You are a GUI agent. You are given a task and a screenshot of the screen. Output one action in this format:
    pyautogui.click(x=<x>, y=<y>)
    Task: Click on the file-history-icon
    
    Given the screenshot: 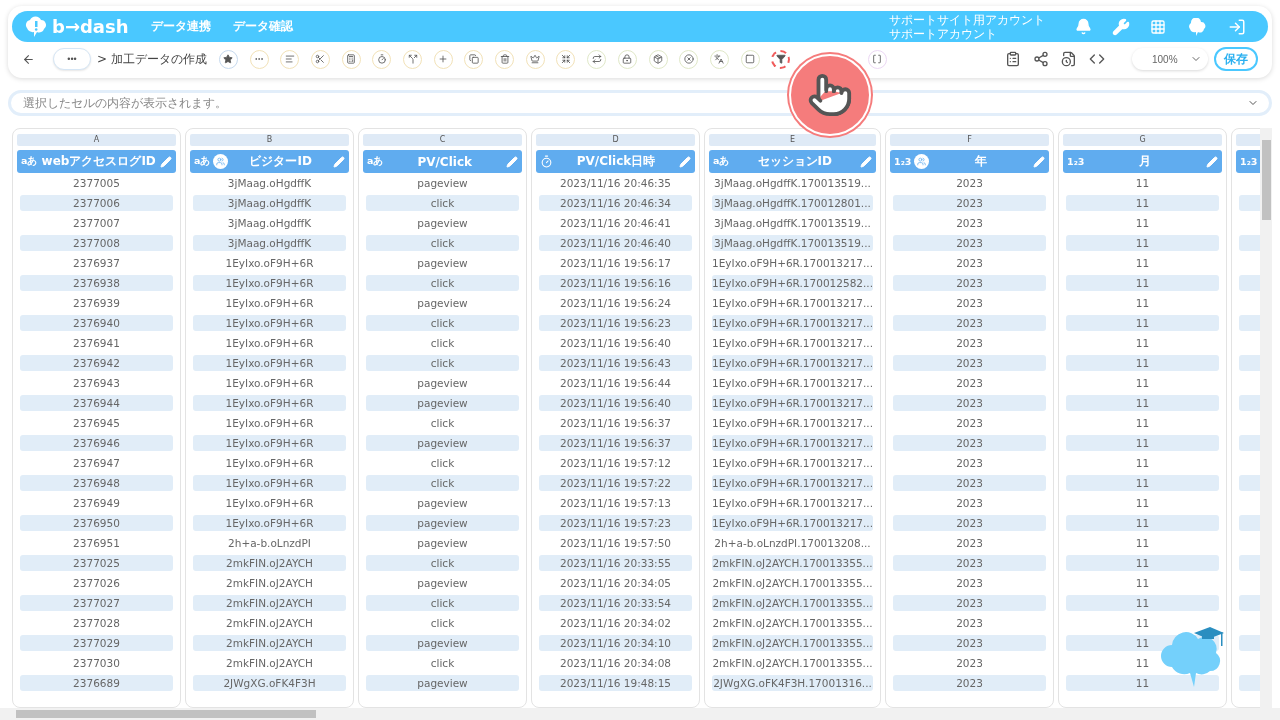 What is the action you would take?
    pyautogui.click(x=1069, y=59)
    